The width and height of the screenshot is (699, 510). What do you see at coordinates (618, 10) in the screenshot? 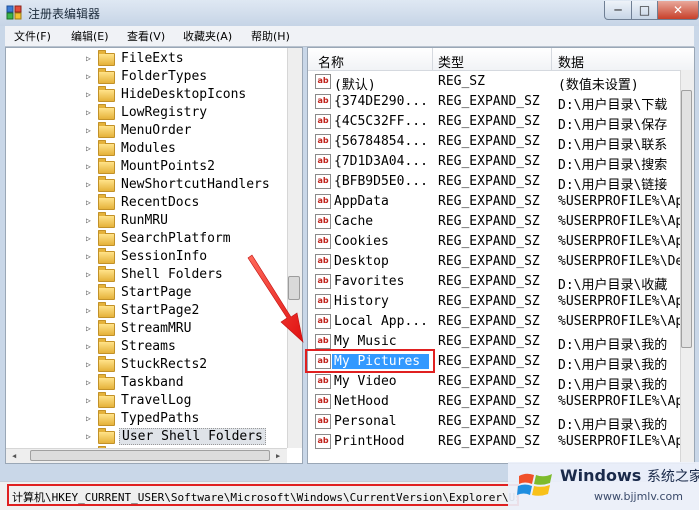
I see `minimize-button: ─` at bounding box center [618, 10].